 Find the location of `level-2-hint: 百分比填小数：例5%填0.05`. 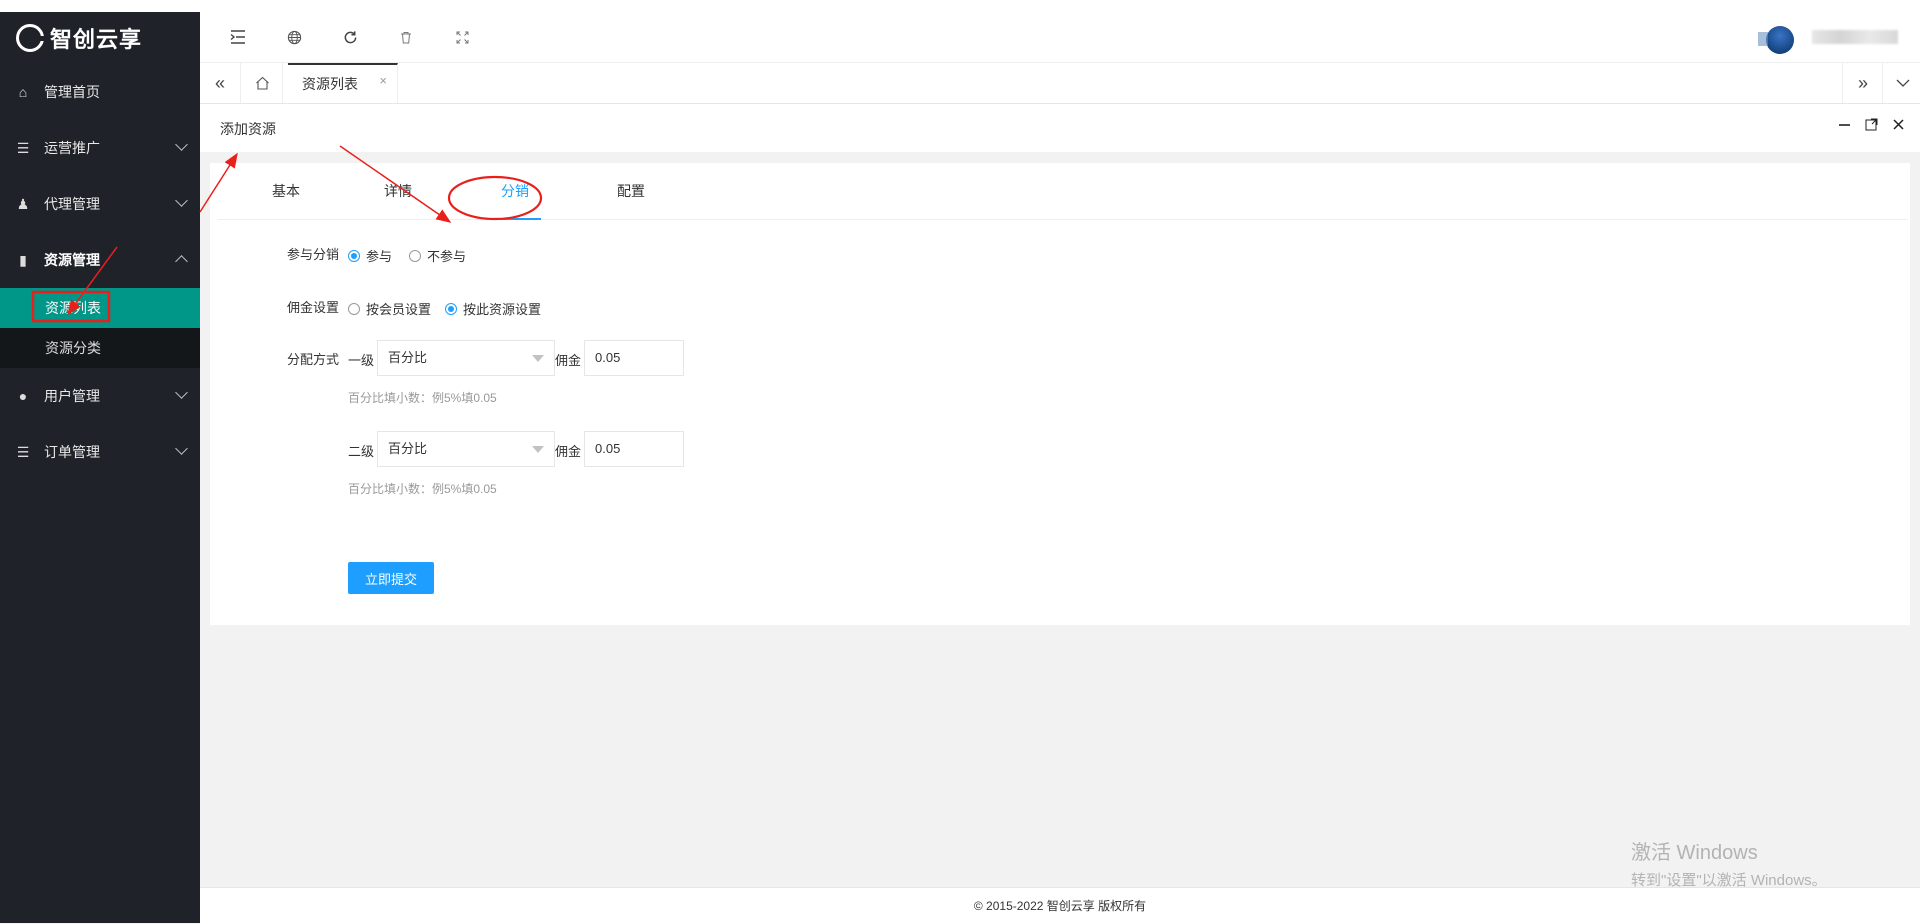

level-2-hint: 百分比填小数：例5%填0.05 is located at coordinates (422, 489).